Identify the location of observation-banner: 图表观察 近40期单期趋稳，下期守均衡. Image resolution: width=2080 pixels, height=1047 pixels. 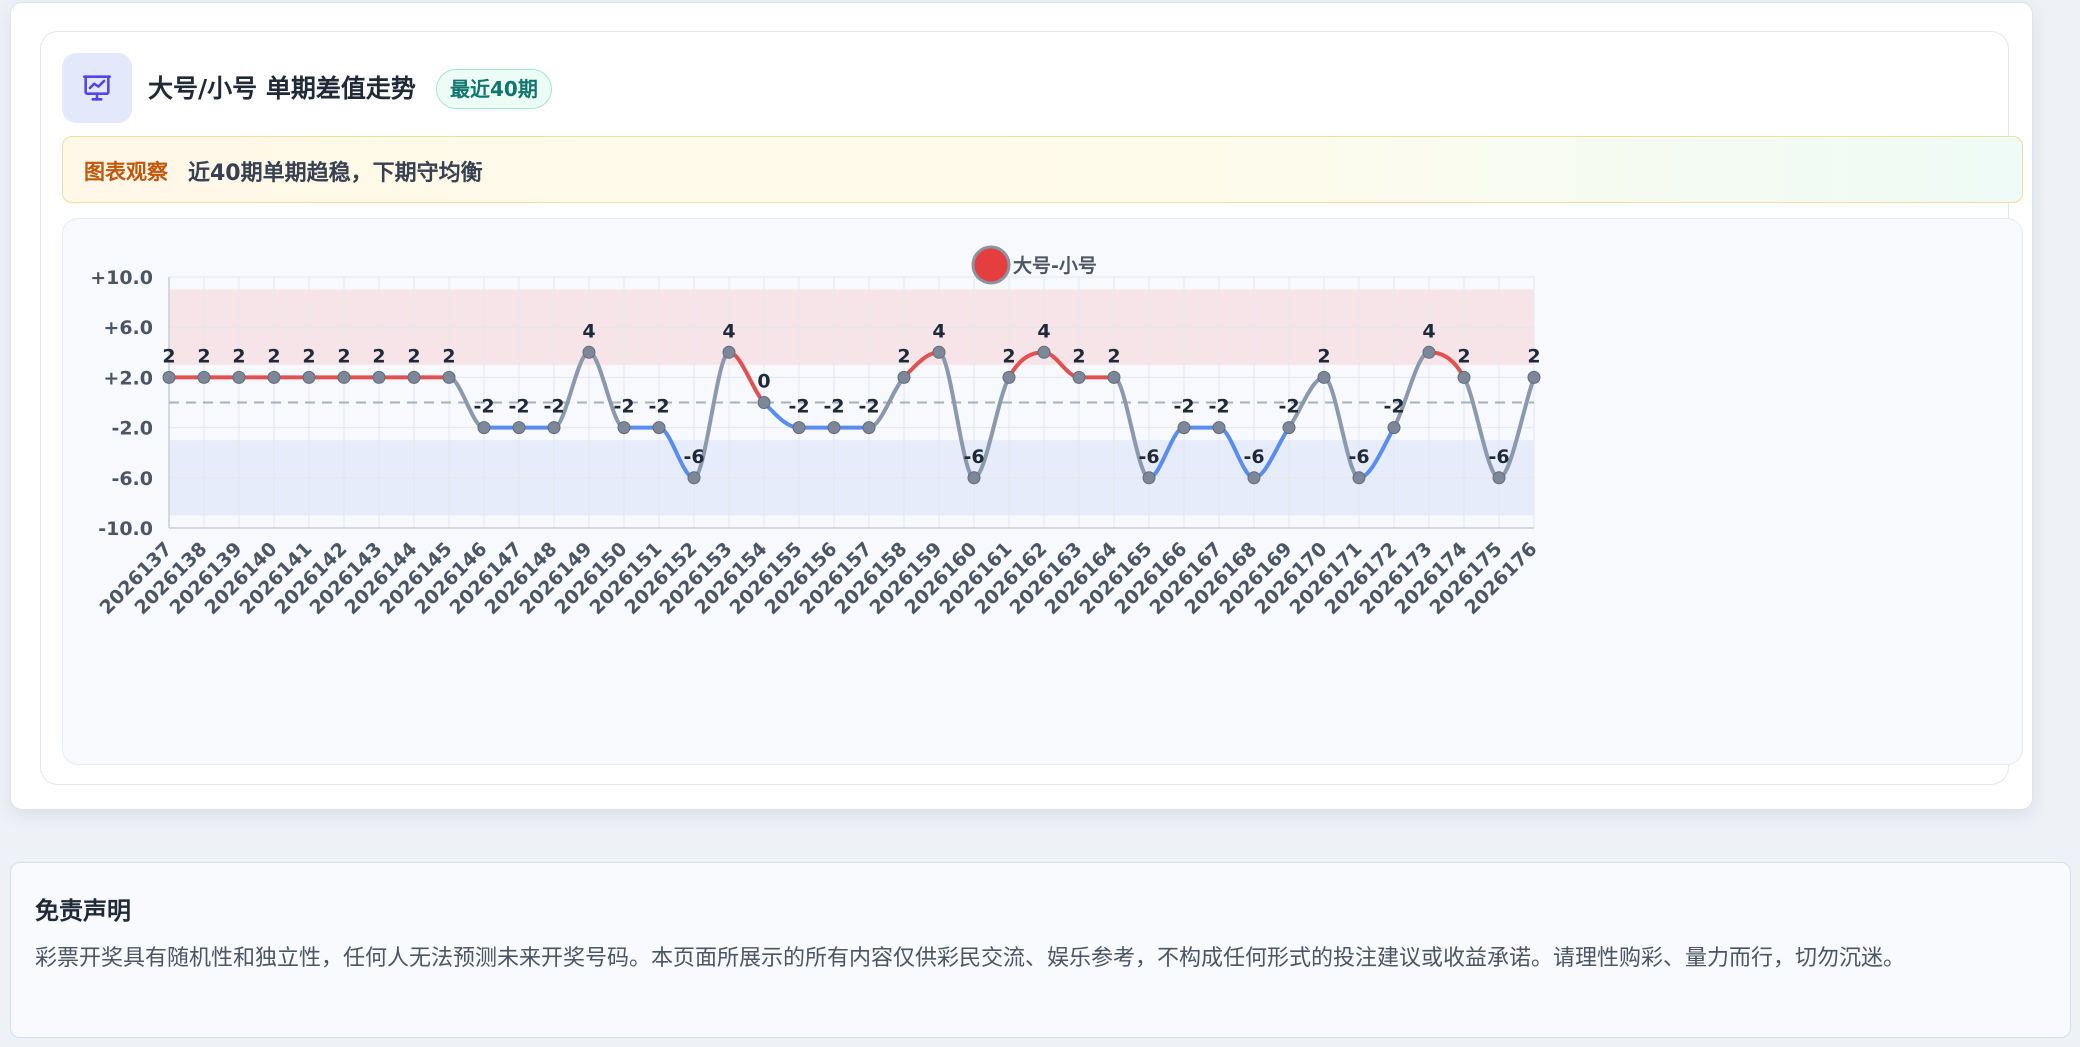
(1042, 169).